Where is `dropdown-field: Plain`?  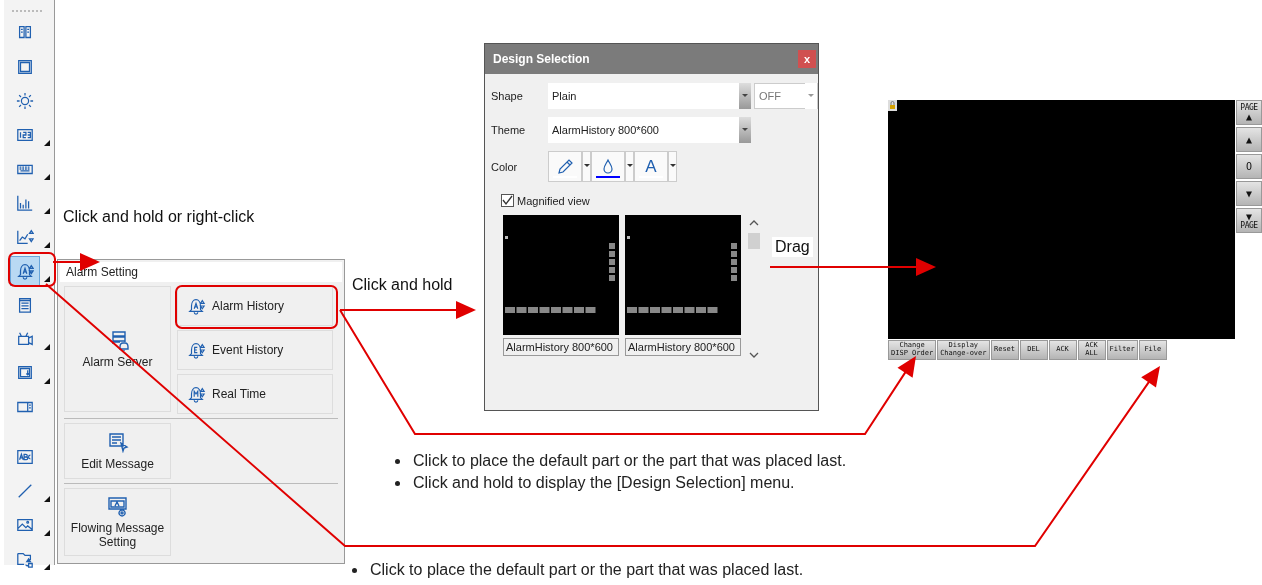
dropdown-field: Plain is located at coordinates (649, 96).